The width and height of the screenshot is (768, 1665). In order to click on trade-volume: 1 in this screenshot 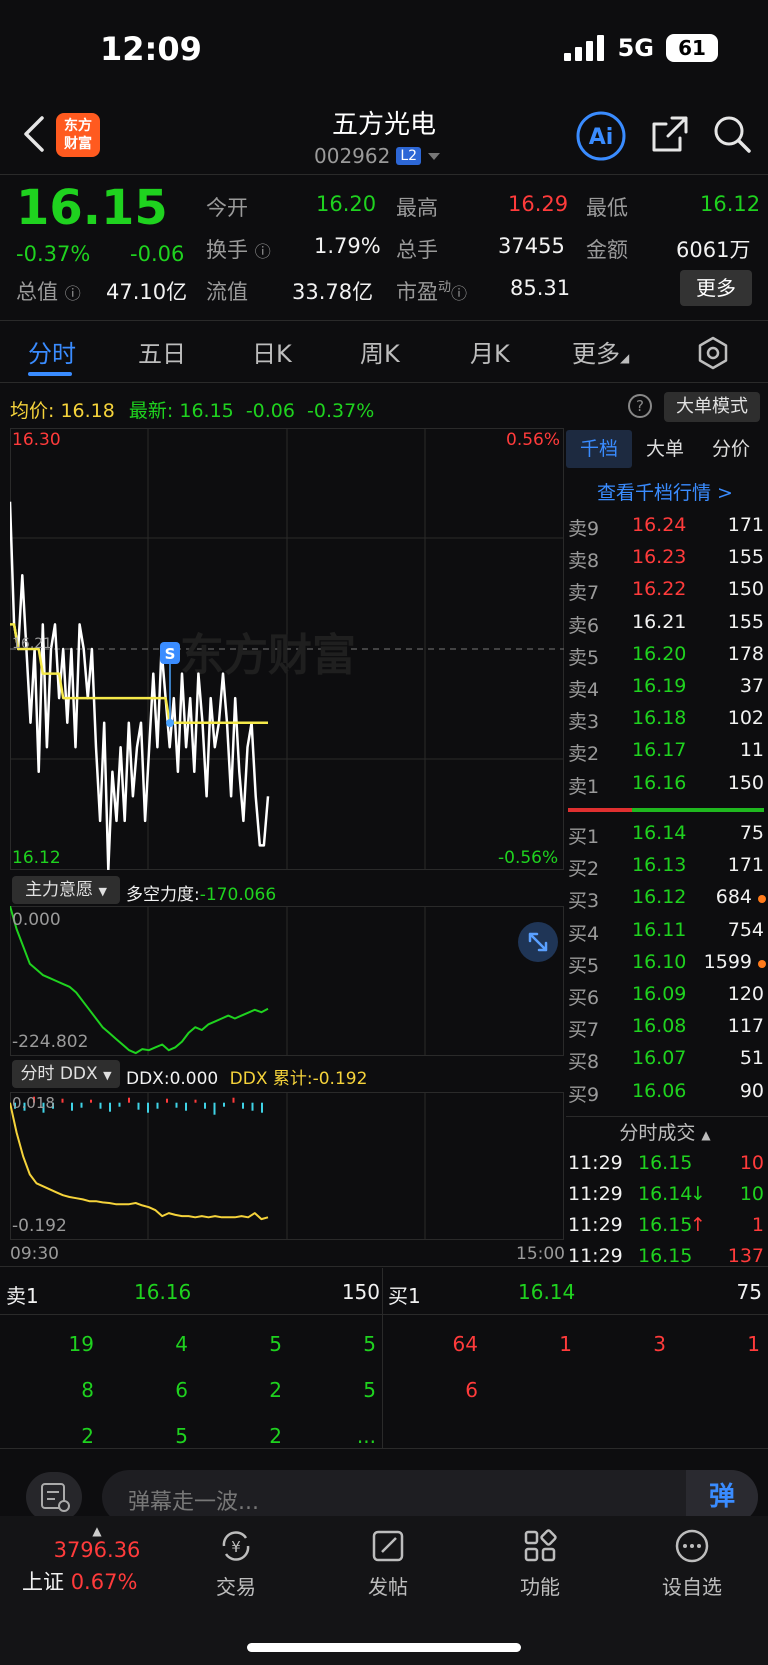, I will do `click(757, 1225)`.